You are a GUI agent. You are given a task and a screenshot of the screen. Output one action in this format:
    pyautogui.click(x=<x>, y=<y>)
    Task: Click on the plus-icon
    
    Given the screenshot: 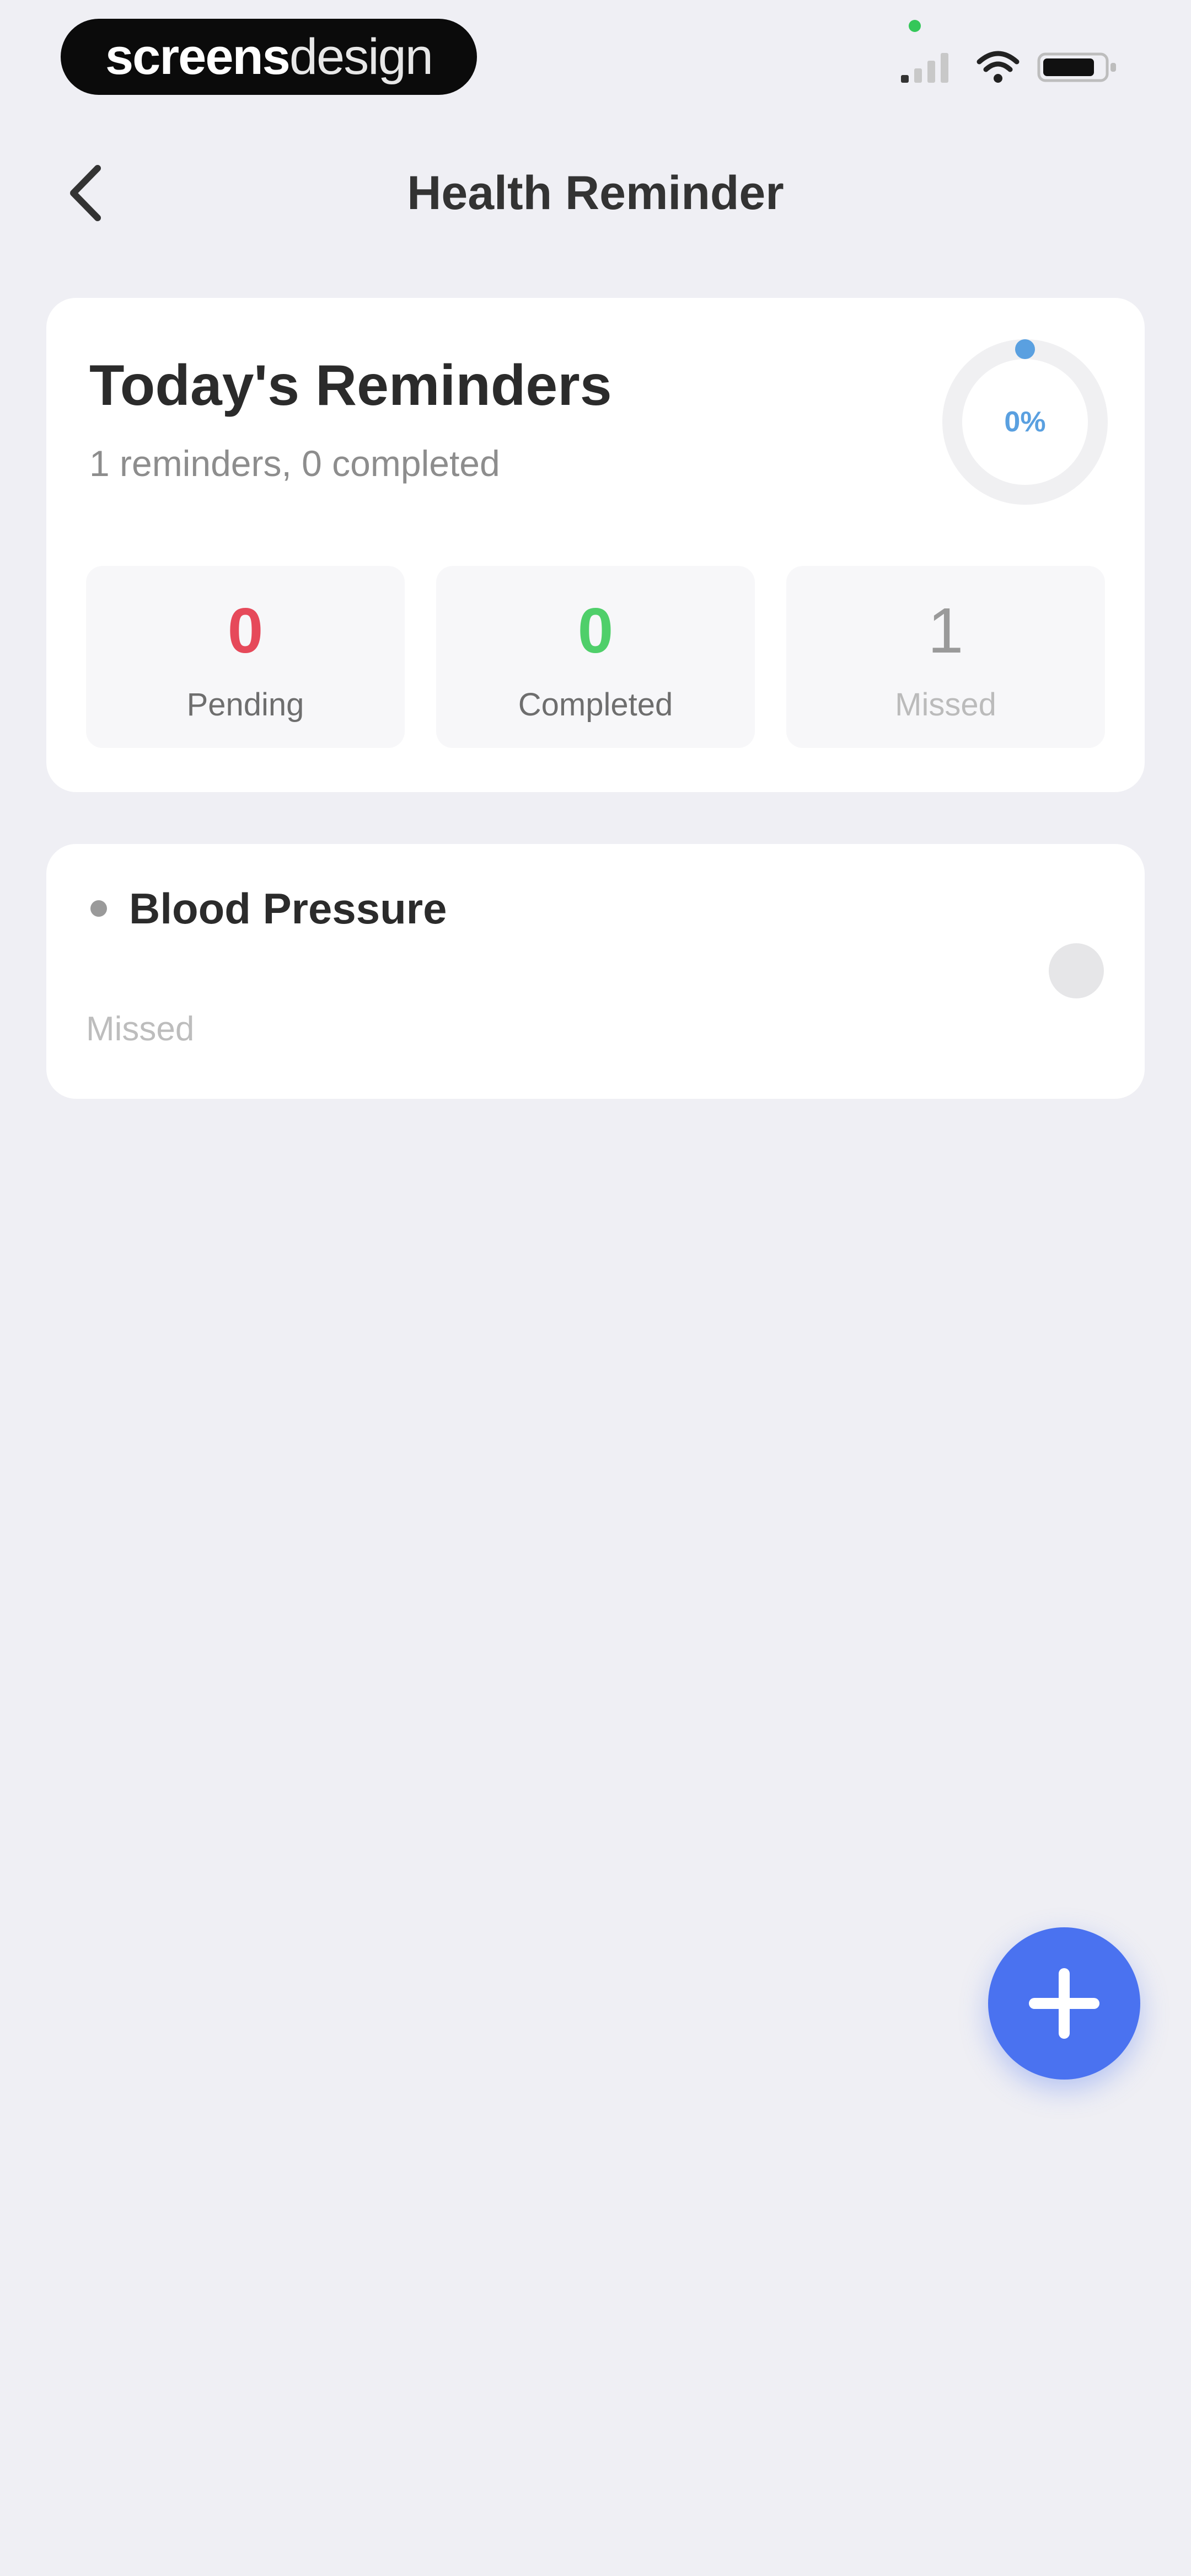 What is the action you would take?
    pyautogui.click(x=1064, y=2003)
    